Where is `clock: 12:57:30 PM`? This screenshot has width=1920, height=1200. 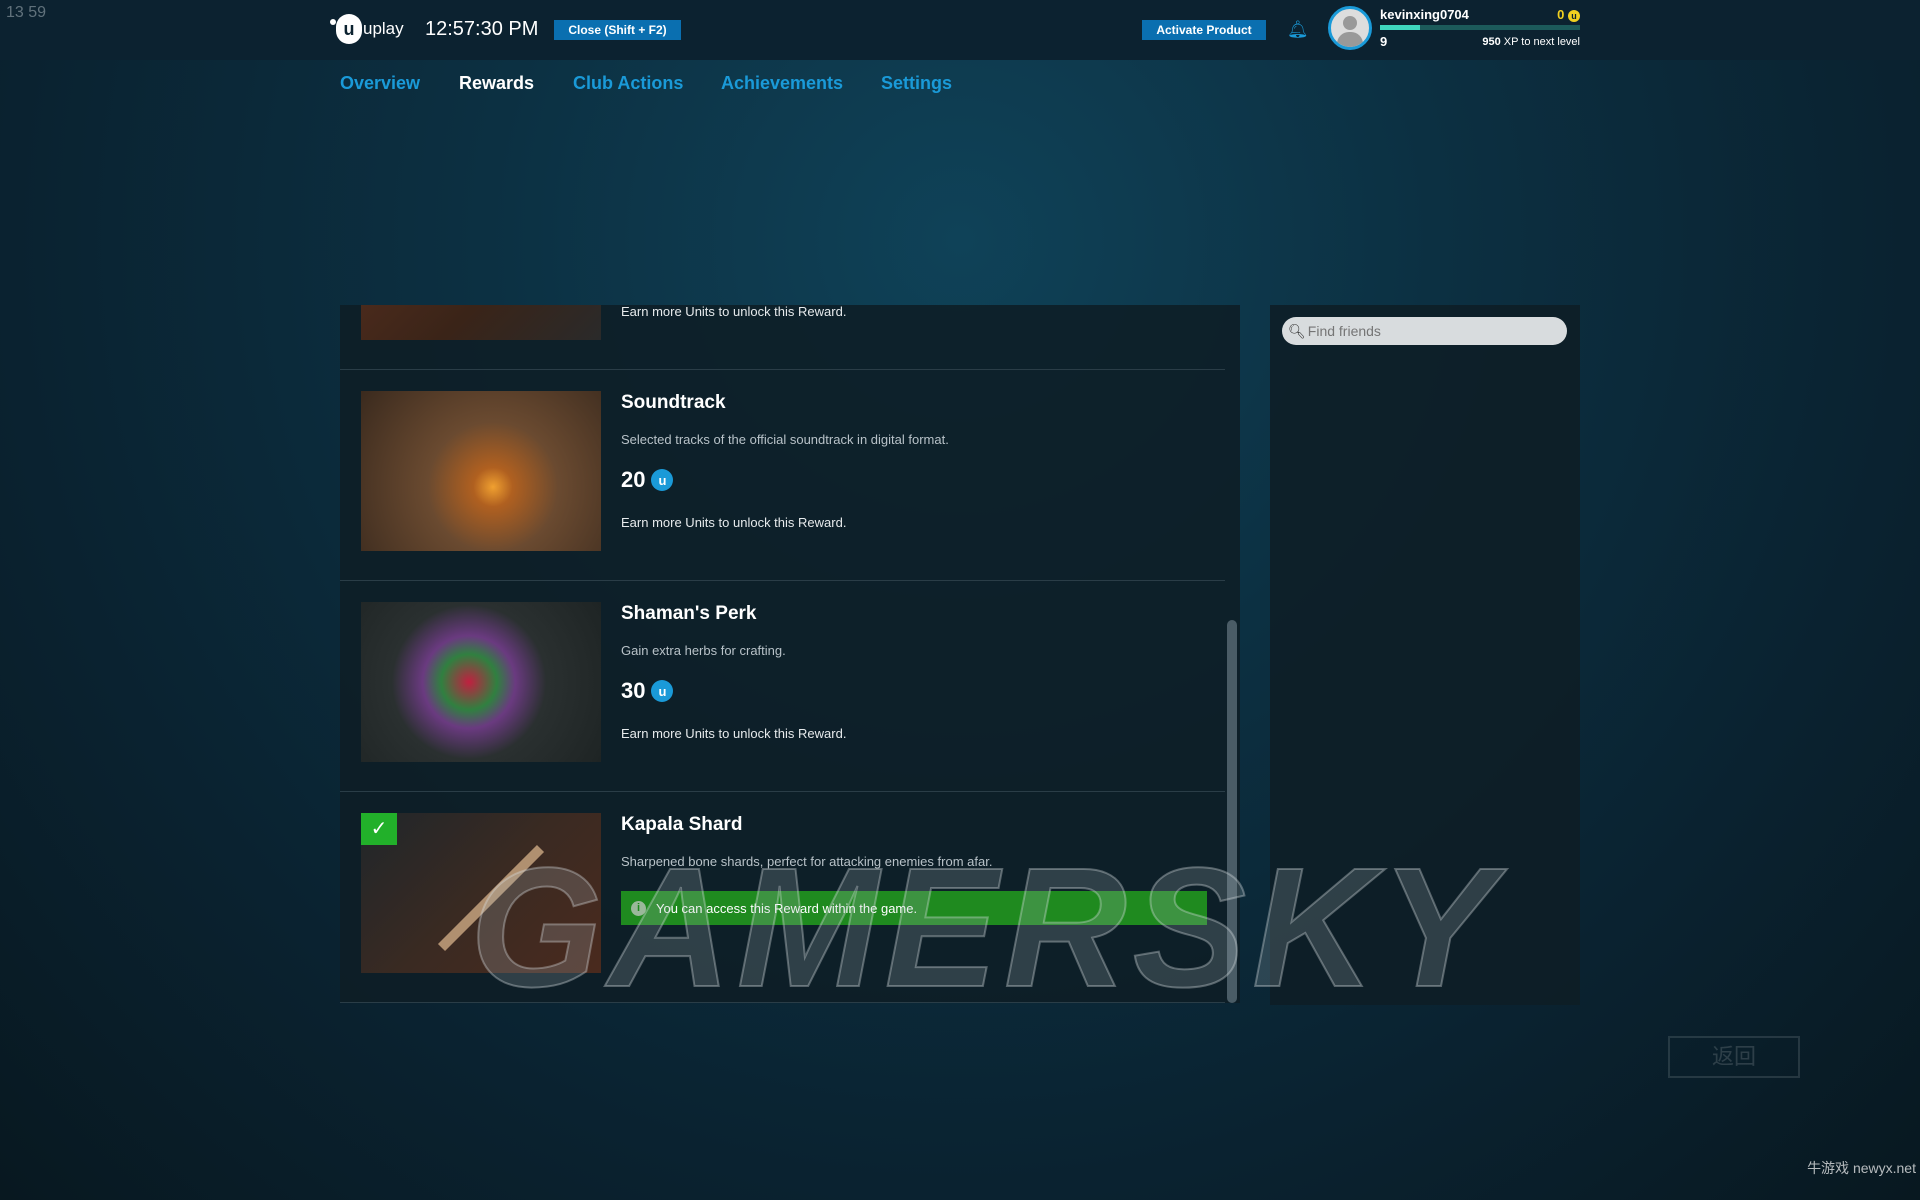
clock: 12:57:30 PM is located at coordinates (482, 29).